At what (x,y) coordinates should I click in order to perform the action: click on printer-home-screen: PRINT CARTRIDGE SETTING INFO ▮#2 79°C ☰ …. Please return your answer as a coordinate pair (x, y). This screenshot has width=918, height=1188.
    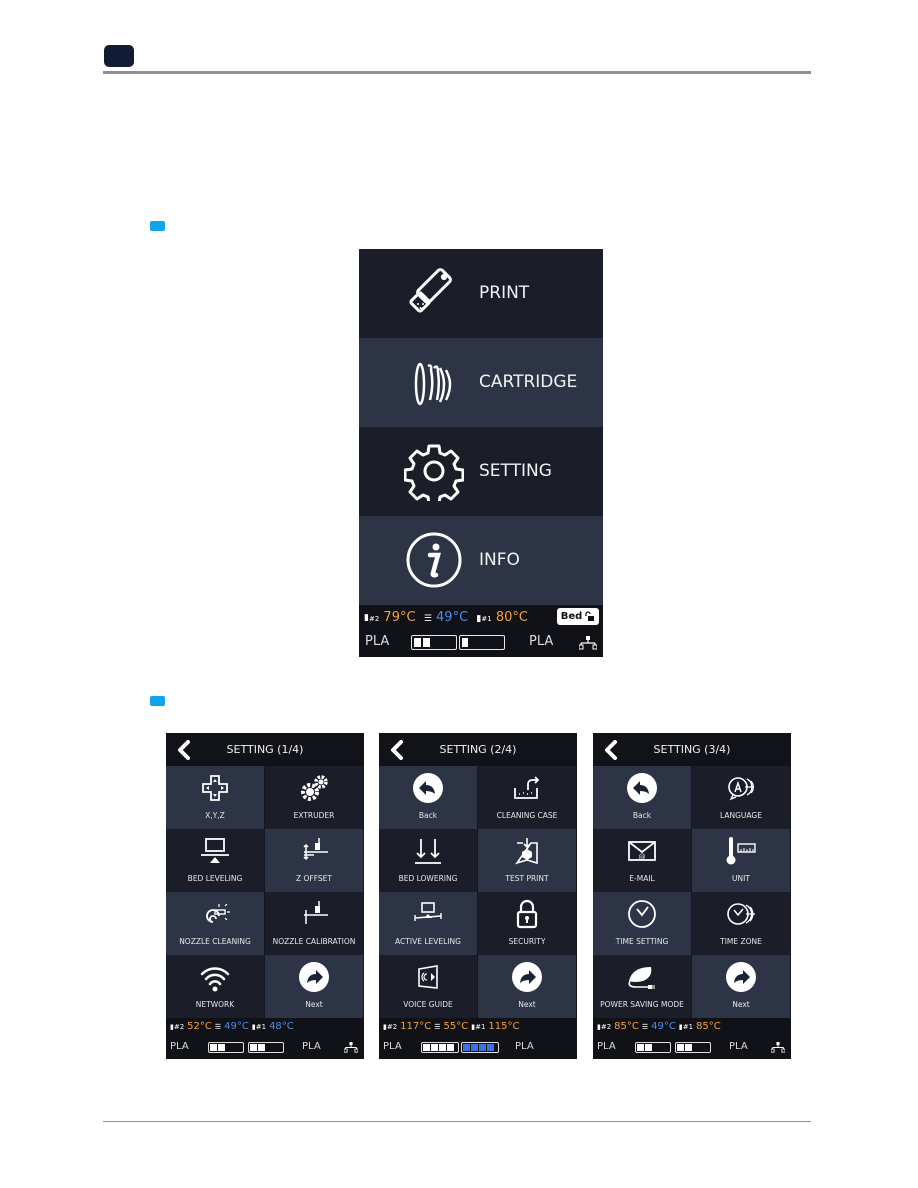
    Looking at the image, I should click on (481, 453).